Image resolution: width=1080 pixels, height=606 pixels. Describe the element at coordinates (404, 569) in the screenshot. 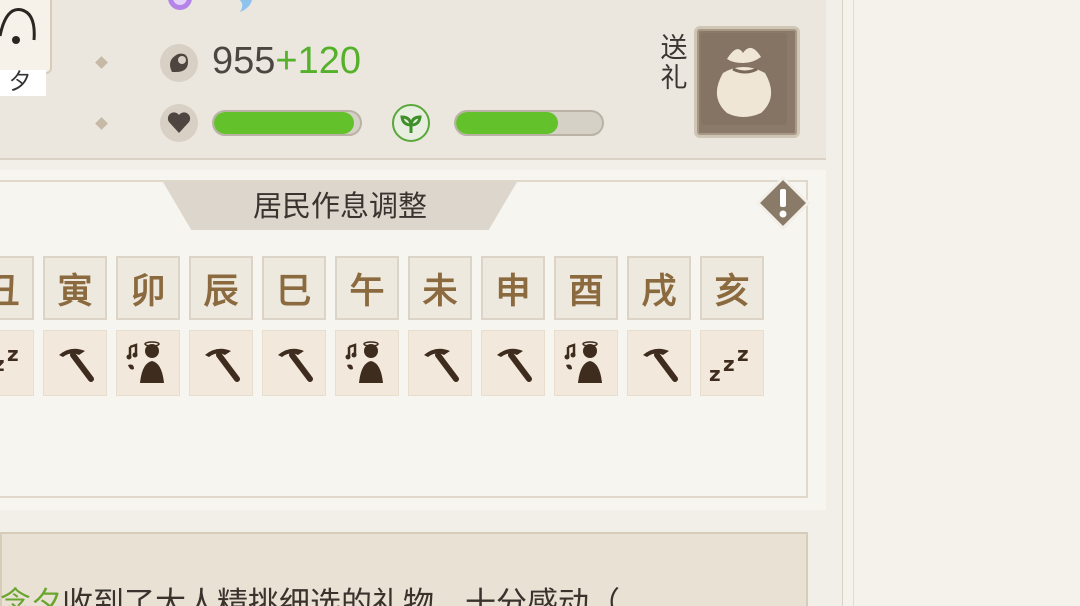

I see `message-box: 念夕收到了大人精挑细选的礼物，十分感动（` at that location.